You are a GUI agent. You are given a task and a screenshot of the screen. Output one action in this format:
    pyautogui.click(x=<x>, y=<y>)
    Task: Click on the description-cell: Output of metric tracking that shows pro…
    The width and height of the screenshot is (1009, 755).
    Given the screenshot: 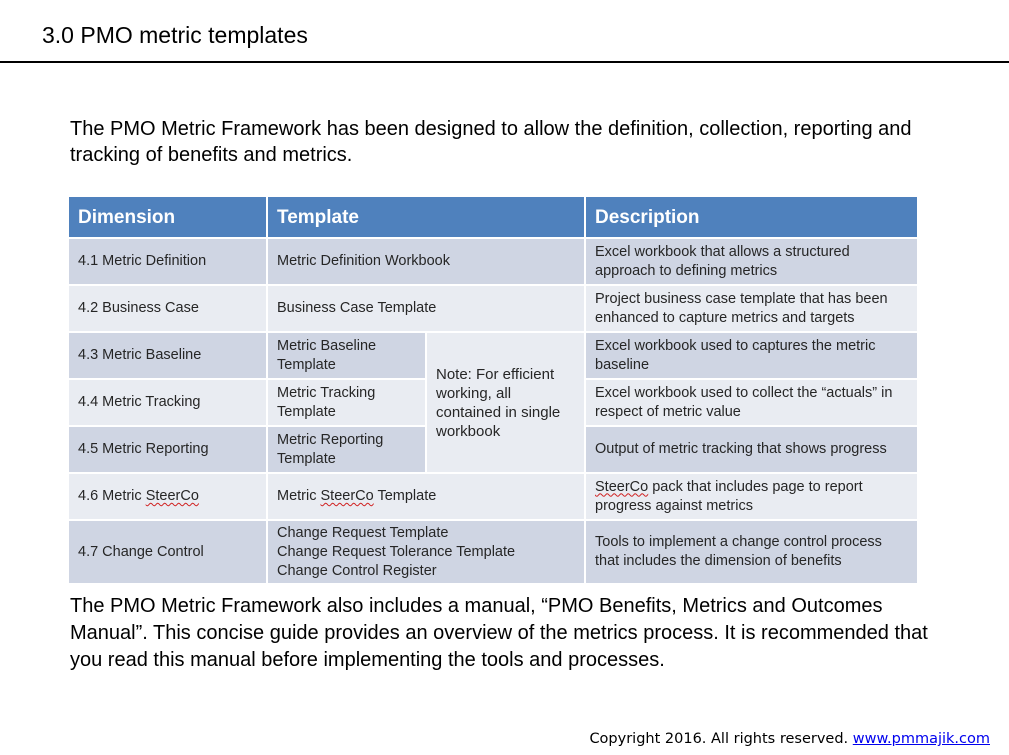 What is the action you would take?
    pyautogui.click(x=751, y=449)
    